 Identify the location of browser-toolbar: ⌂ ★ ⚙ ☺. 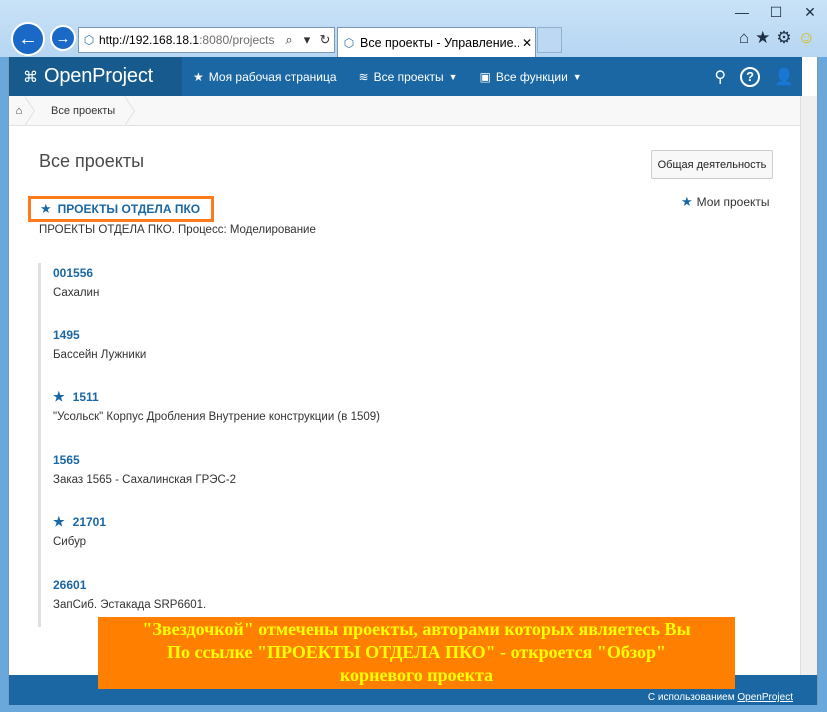
(777, 38).